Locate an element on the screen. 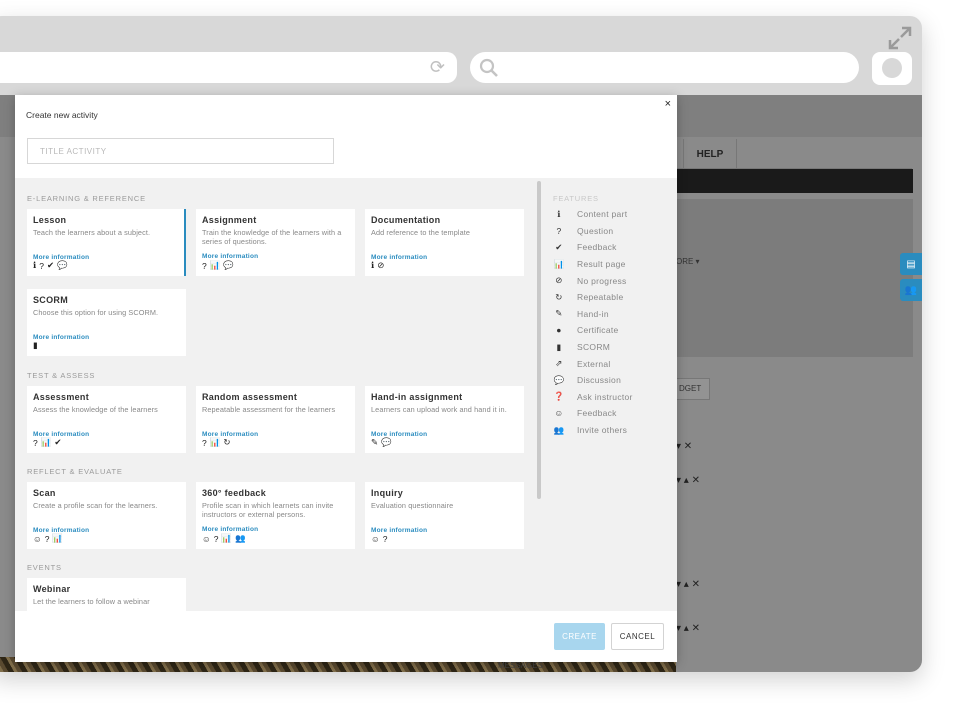 The width and height of the screenshot is (960, 706). feature-icons: ☺? is located at coordinates (379, 539).